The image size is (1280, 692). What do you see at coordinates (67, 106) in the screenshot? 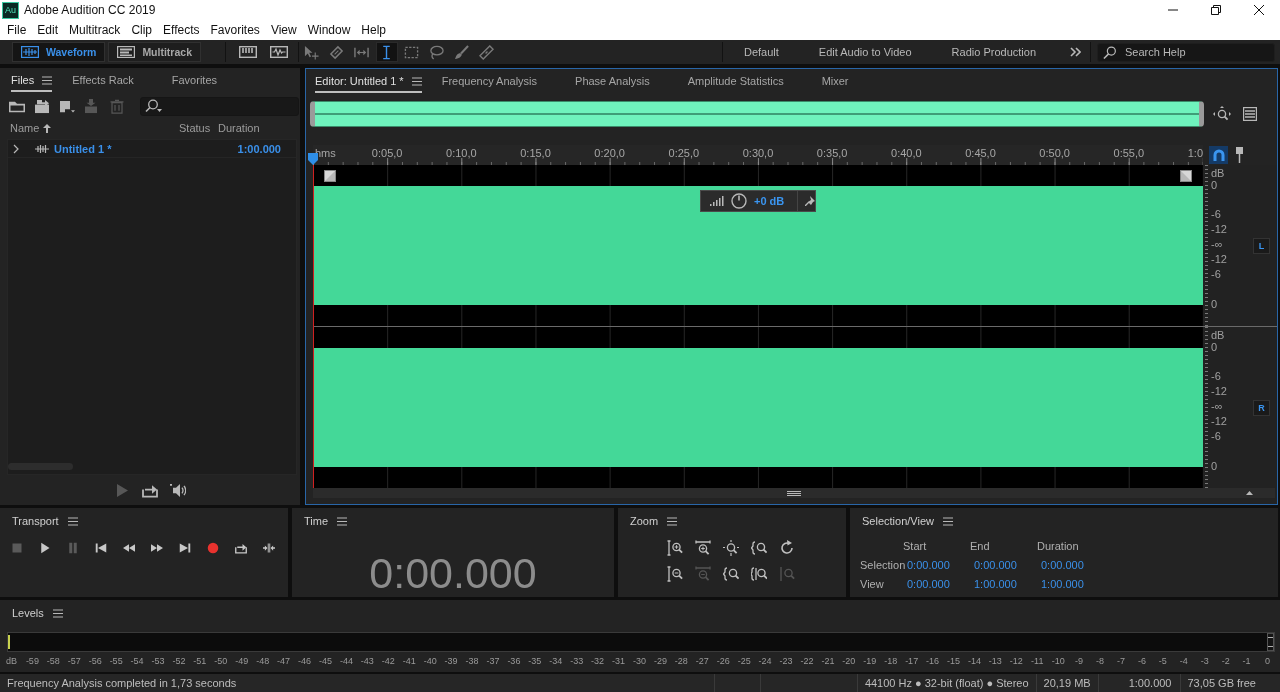
I see `new-file-icon` at bounding box center [67, 106].